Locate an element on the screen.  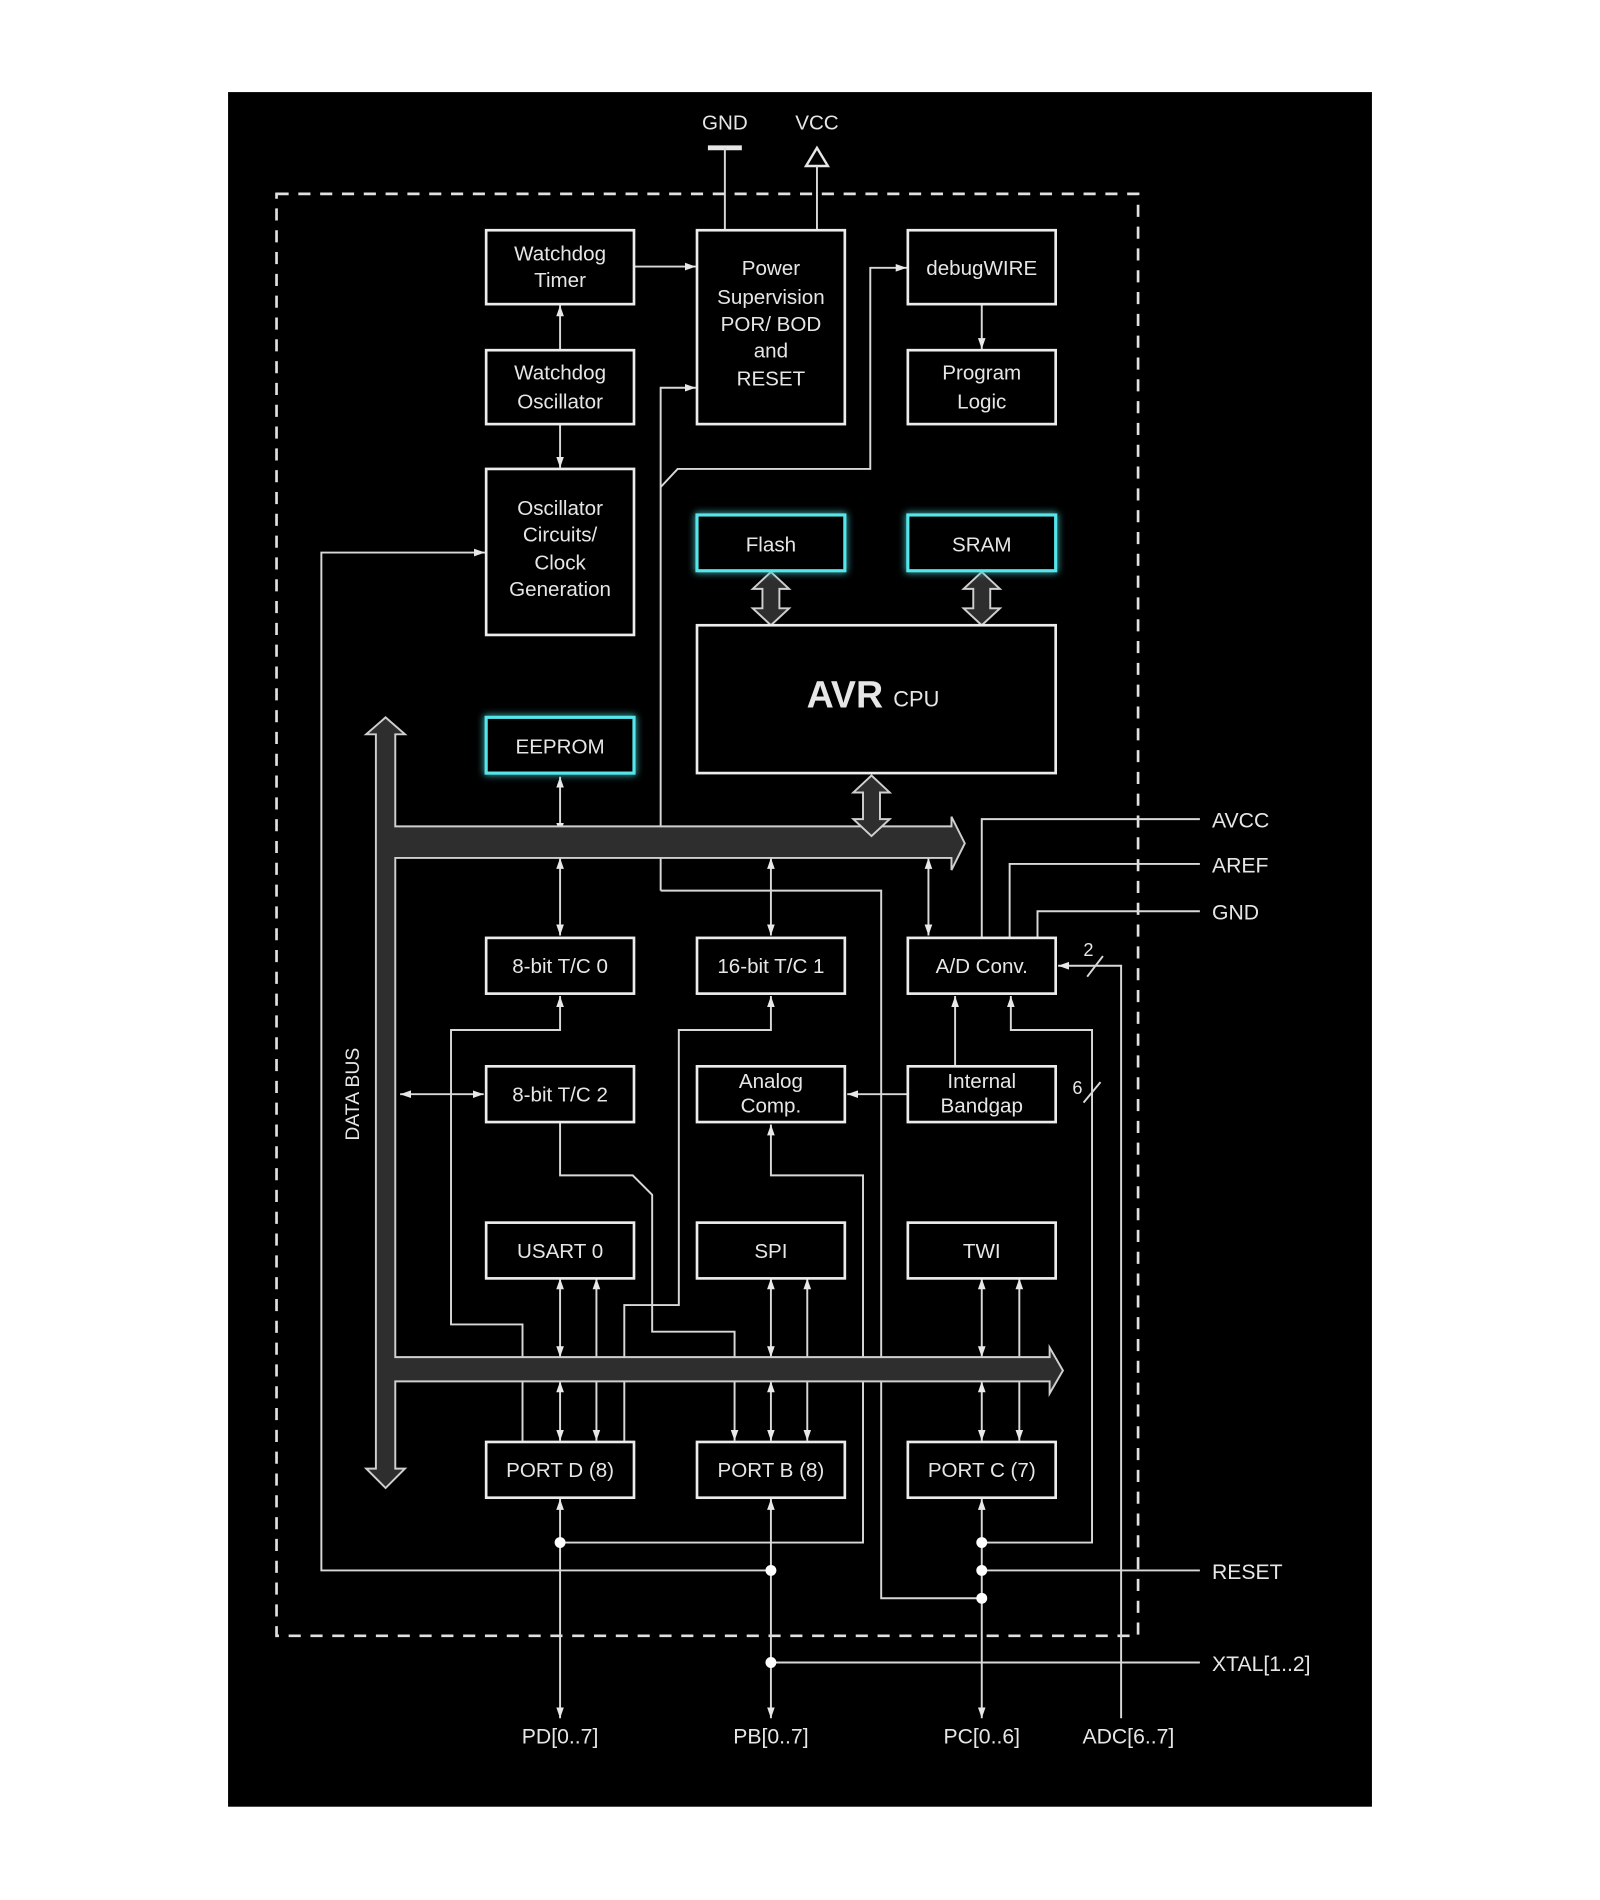
power-supervision-block: Power Supervision POR/ BOD and RESET is located at coordinates (771, 327).